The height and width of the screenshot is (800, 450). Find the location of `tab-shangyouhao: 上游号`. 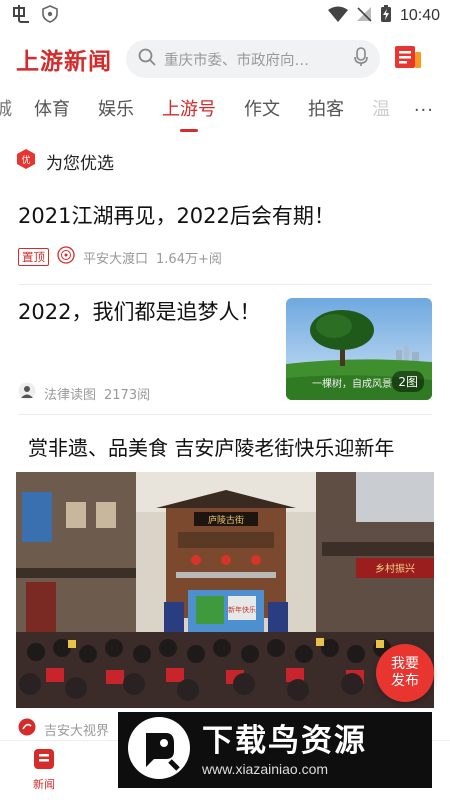

tab-shangyouhao: 上游号 is located at coordinates (189, 112).